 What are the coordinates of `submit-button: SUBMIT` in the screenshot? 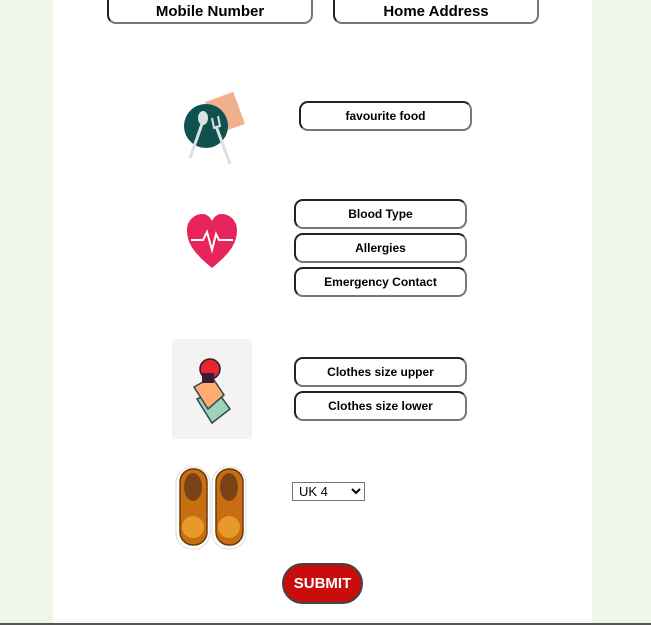 It's located at (322, 583).